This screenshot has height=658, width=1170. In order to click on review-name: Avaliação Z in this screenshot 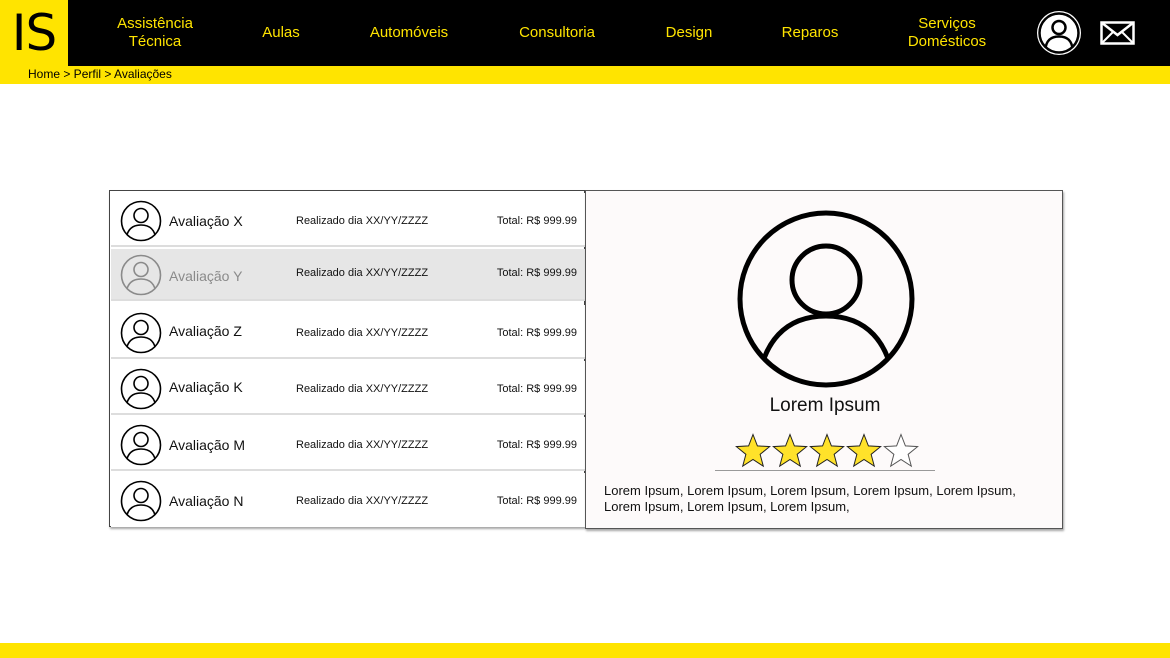, I will do `click(205, 331)`.